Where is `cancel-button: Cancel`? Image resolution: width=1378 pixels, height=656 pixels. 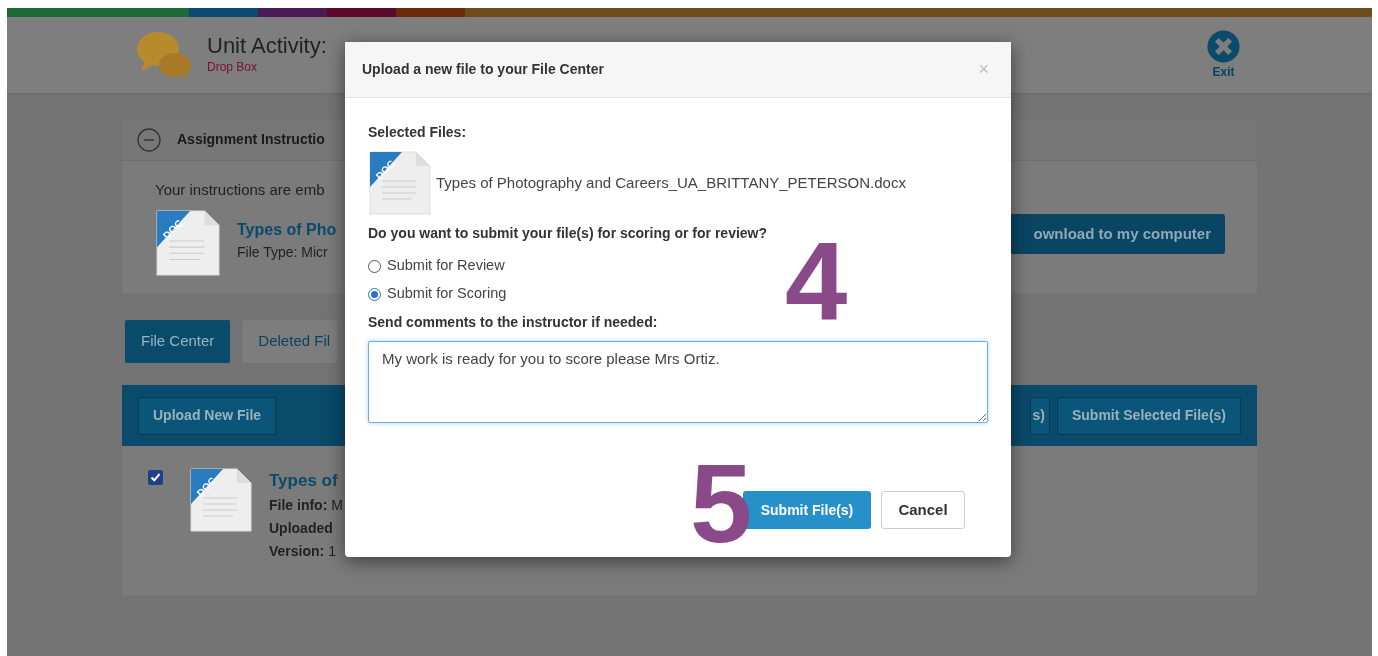 cancel-button: Cancel is located at coordinates (923, 510).